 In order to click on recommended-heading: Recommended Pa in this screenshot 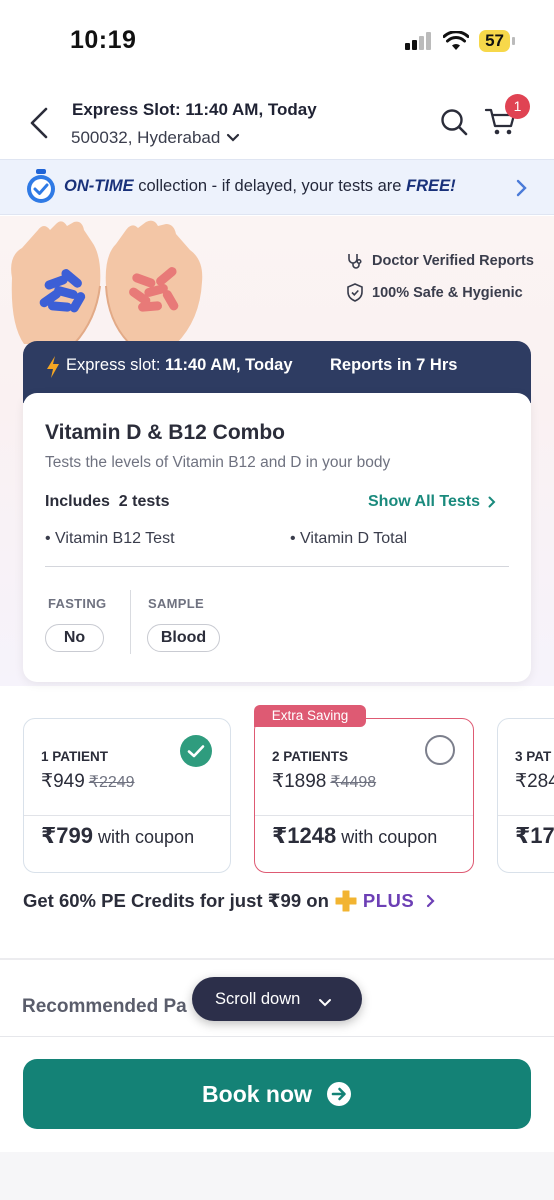, I will do `click(104, 1006)`.